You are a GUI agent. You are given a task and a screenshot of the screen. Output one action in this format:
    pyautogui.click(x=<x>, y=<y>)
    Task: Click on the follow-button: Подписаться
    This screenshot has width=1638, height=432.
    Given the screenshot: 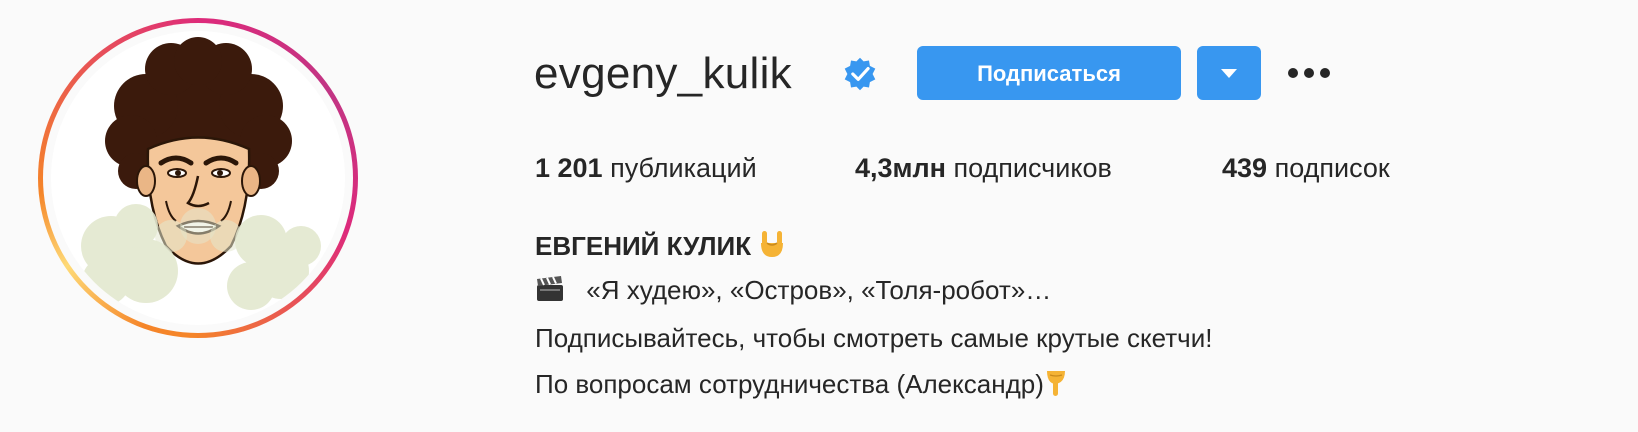 What is the action you would take?
    pyautogui.click(x=1049, y=73)
    